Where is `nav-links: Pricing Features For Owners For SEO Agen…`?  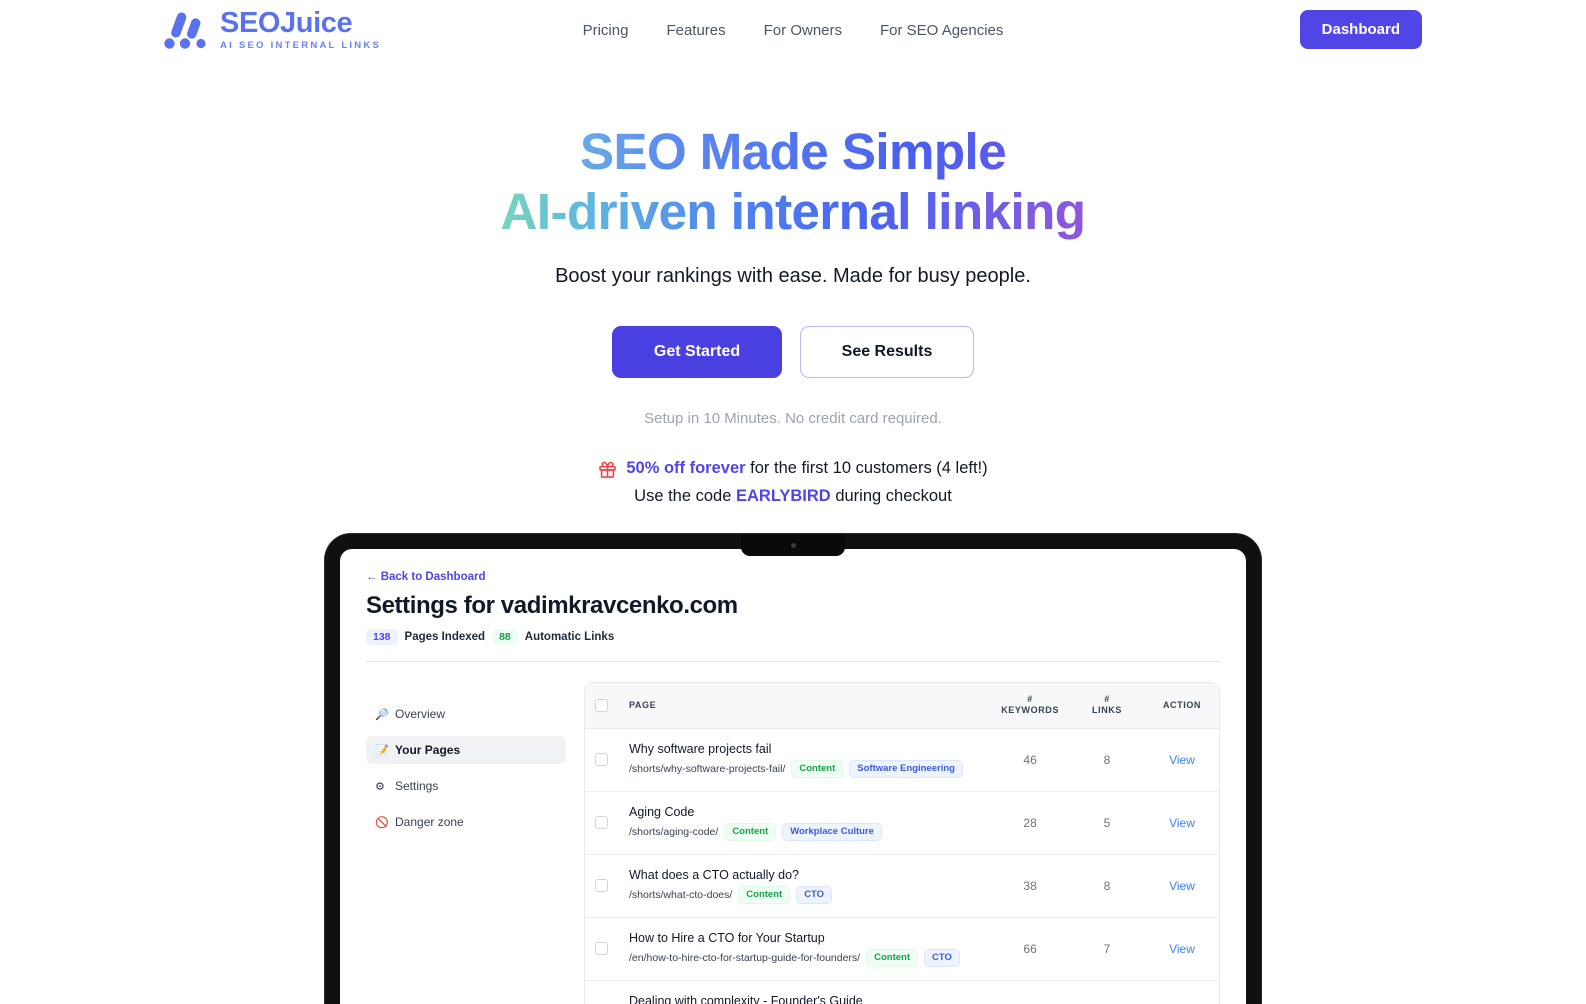
nav-links: Pricing Features For Owners For SEO Agen… is located at coordinates (793, 30).